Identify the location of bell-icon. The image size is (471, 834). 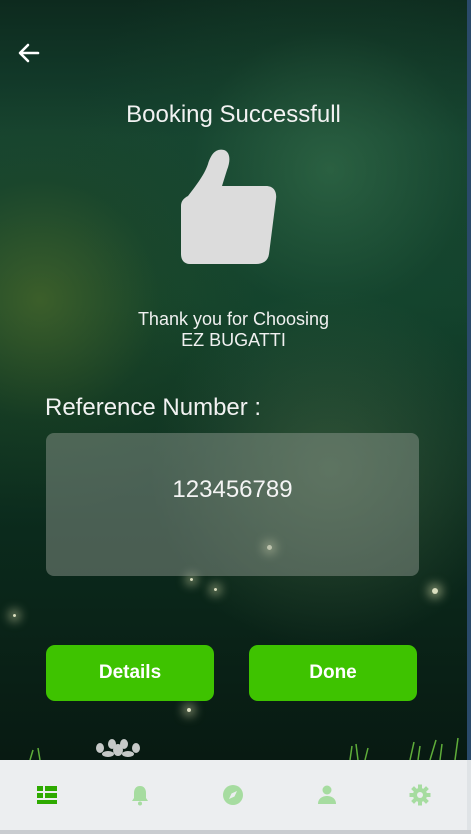
(140, 796).